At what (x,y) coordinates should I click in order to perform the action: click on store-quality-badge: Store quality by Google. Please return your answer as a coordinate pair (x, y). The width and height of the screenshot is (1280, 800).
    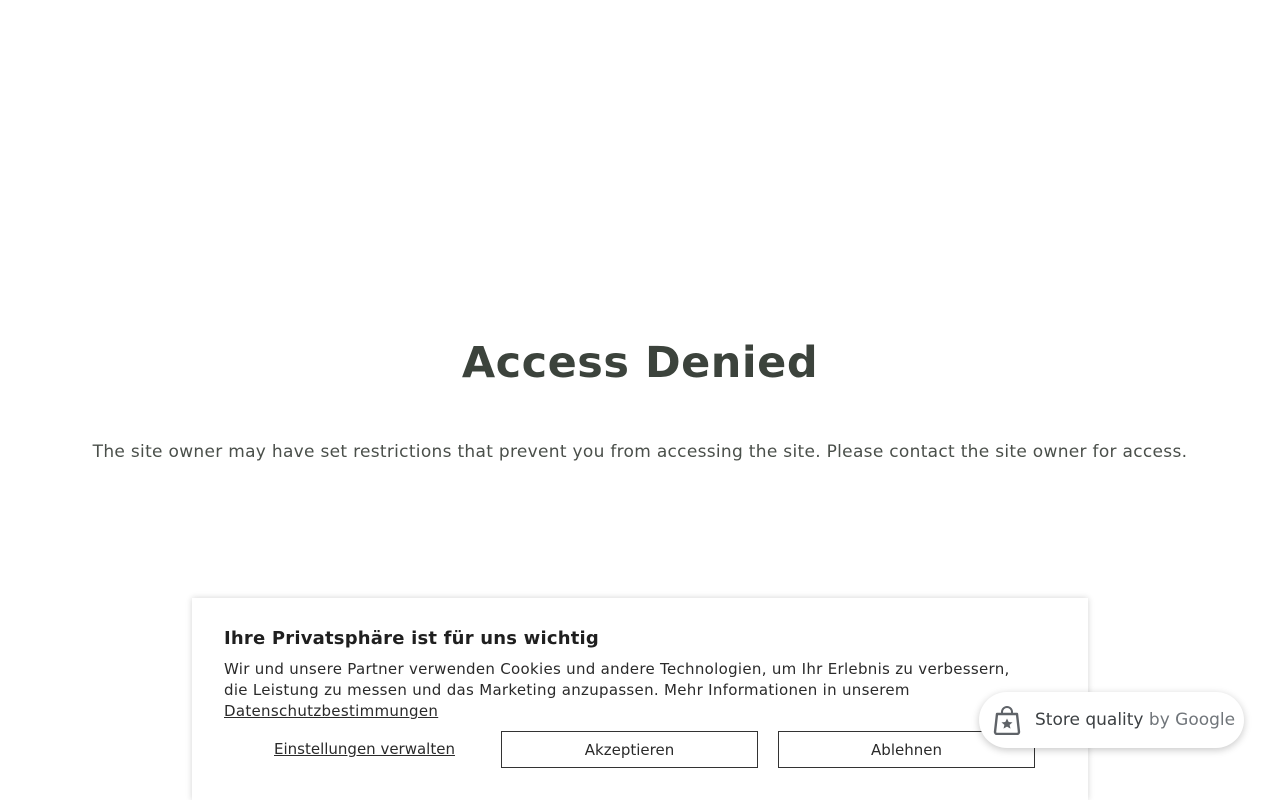
    Looking at the image, I should click on (1111, 720).